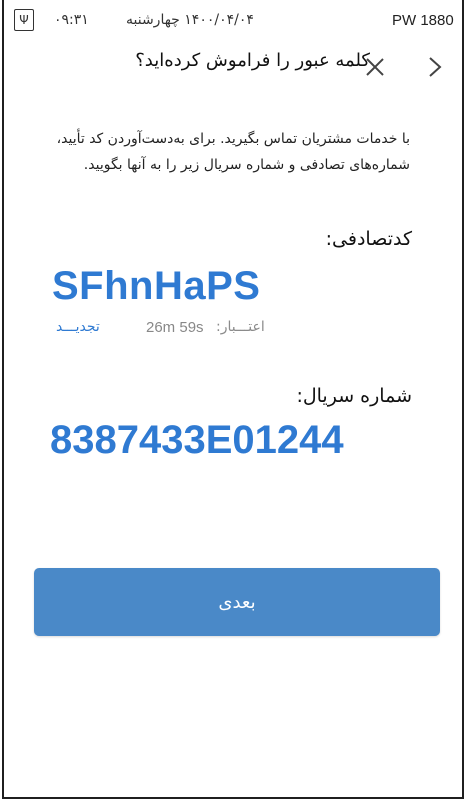  Describe the element at coordinates (368, 239) in the screenshot. I see `random-code-label: کدتصادفی:` at that location.